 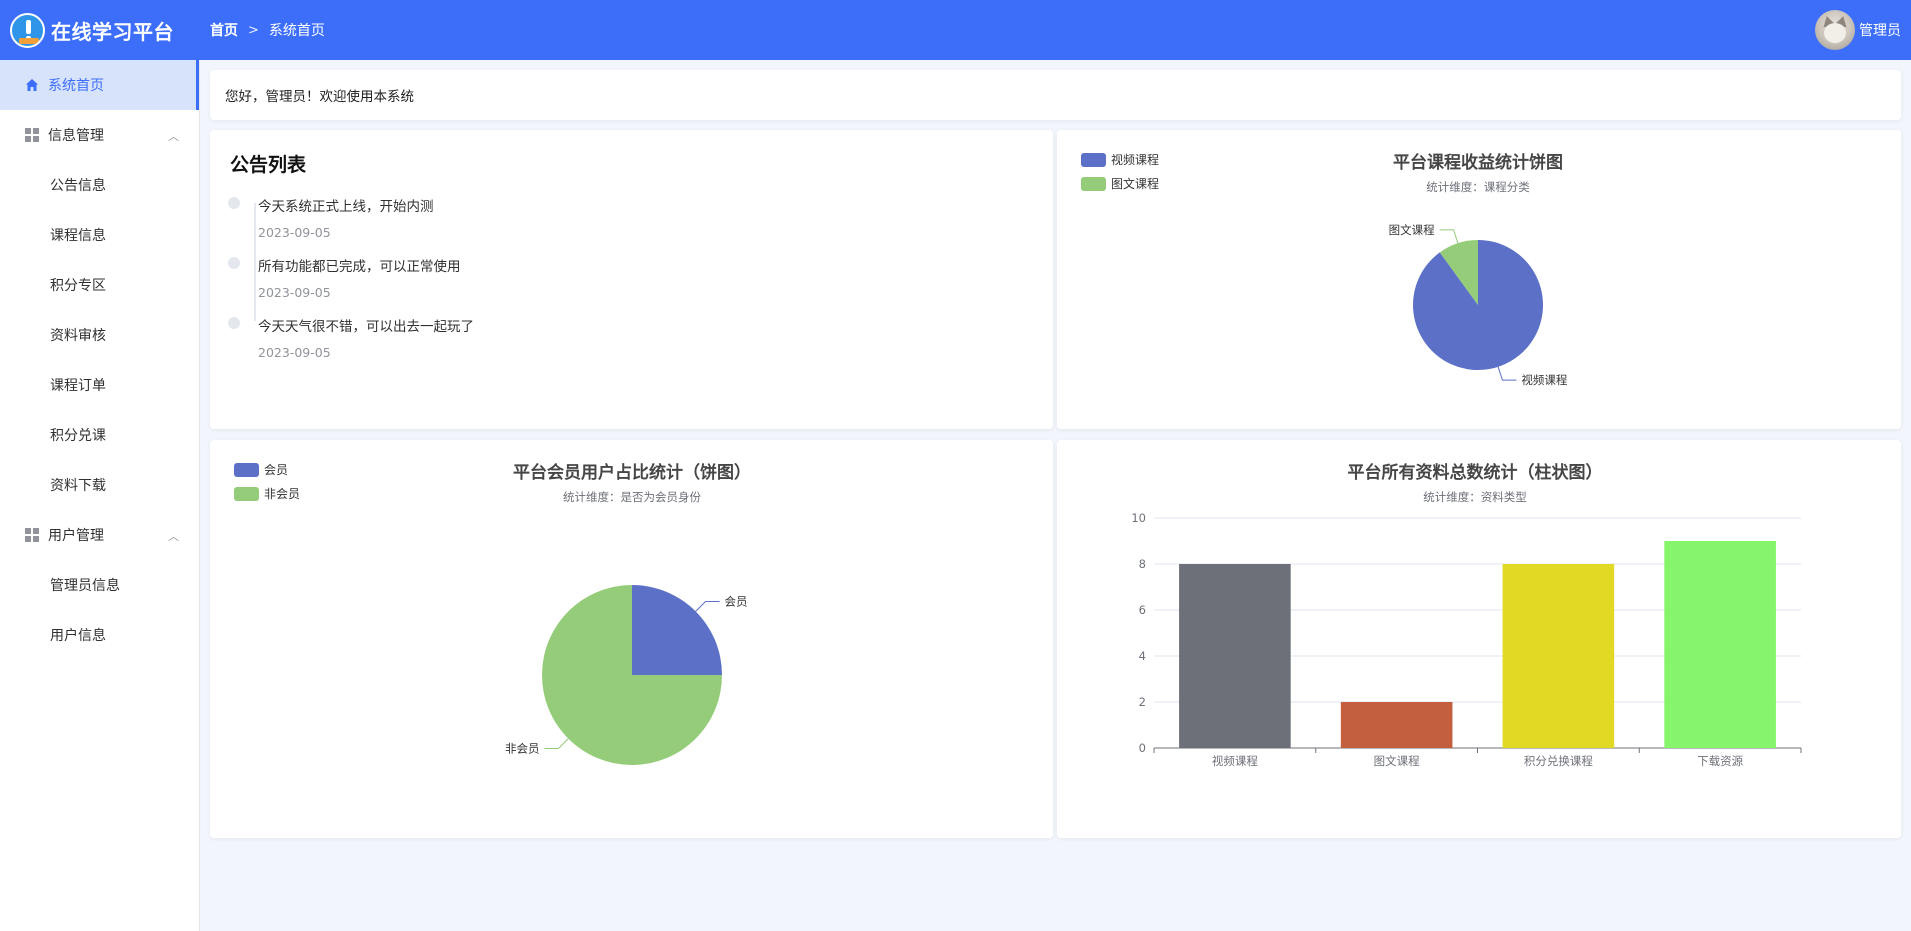 What do you see at coordinates (1324, 269) in the screenshot?
I see `course-revenue-pie-chart: 平台课程收益统计饼图统计维度：课程分类视频课程图文课程视频课程图文课程` at bounding box center [1324, 269].